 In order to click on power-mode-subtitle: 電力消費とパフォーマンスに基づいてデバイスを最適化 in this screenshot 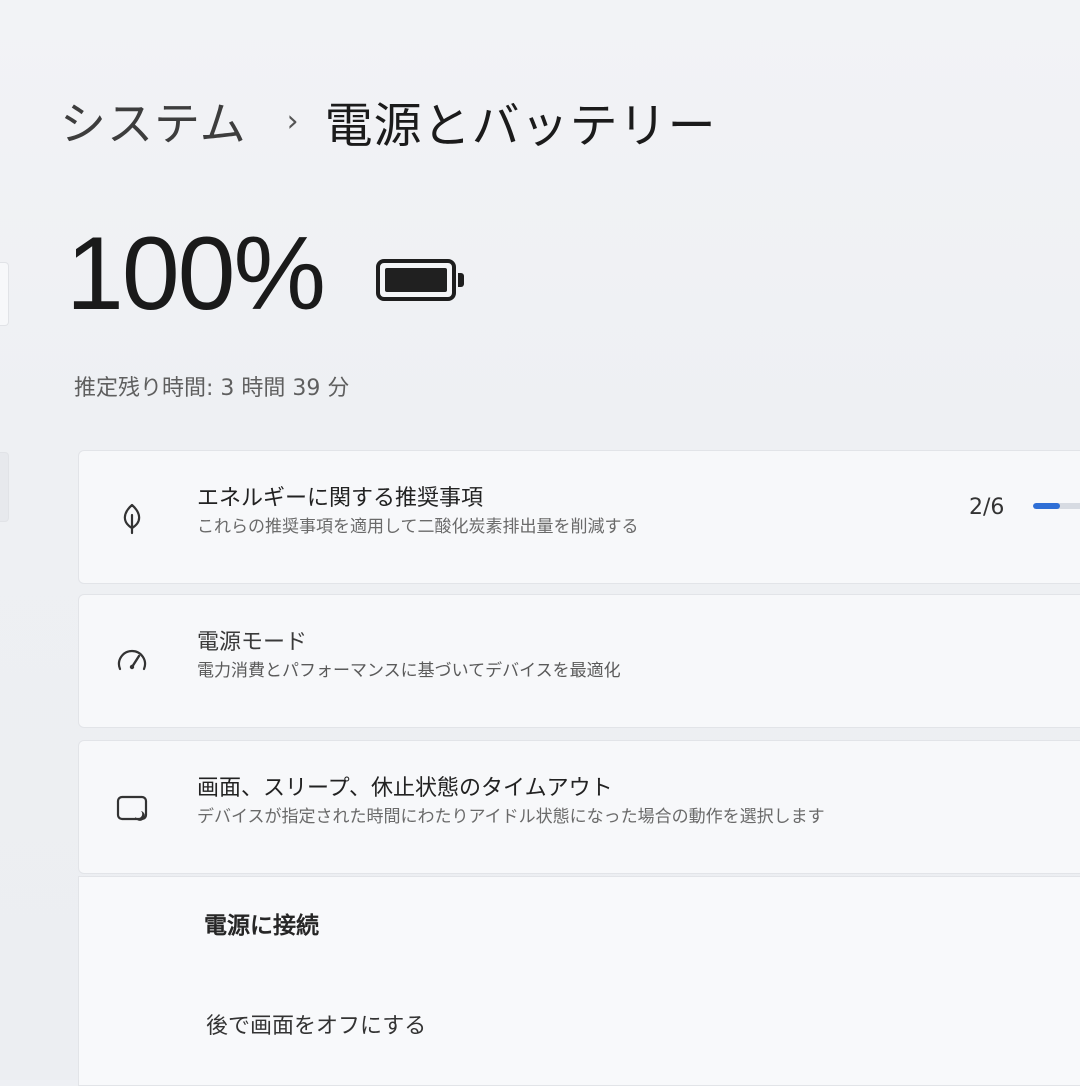, I will do `click(409, 670)`.